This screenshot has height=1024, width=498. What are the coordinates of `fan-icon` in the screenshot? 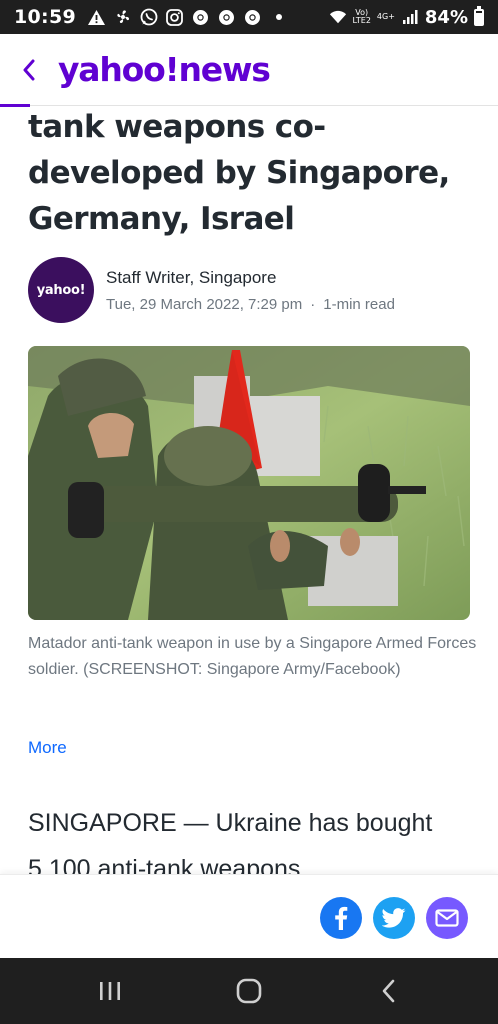 It's located at (123, 17).